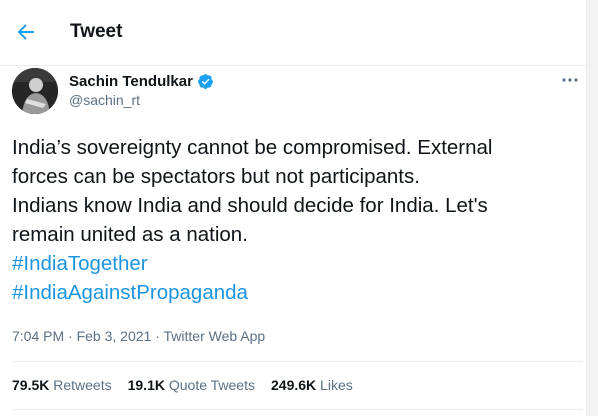  What do you see at coordinates (96, 31) in the screenshot?
I see `page-title: Tweet` at bounding box center [96, 31].